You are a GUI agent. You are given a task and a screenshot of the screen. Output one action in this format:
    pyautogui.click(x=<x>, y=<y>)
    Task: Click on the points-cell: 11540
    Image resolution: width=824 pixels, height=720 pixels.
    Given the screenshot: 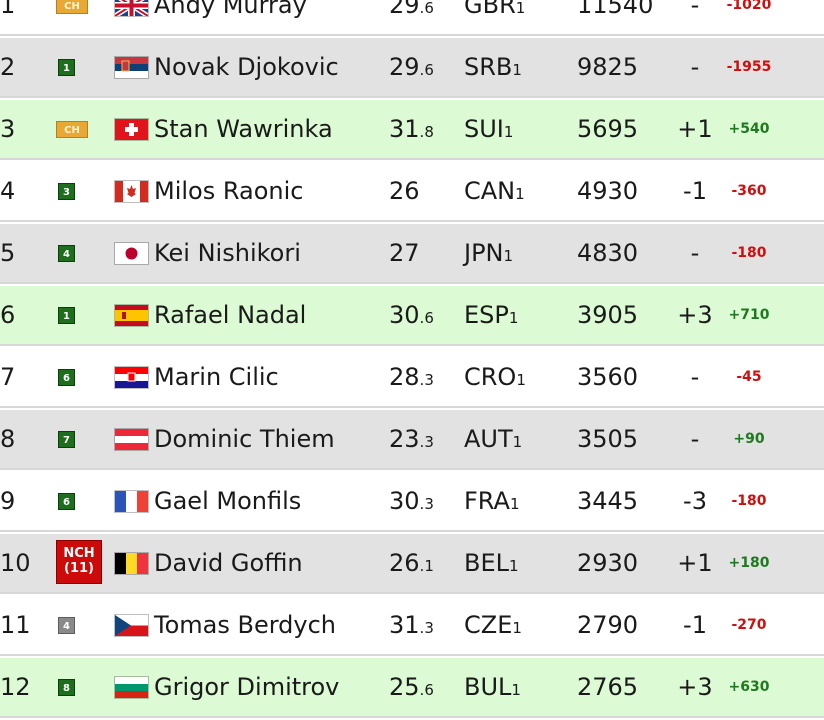 What is the action you would take?
    pyautogui.click(x=615, y=9)
    